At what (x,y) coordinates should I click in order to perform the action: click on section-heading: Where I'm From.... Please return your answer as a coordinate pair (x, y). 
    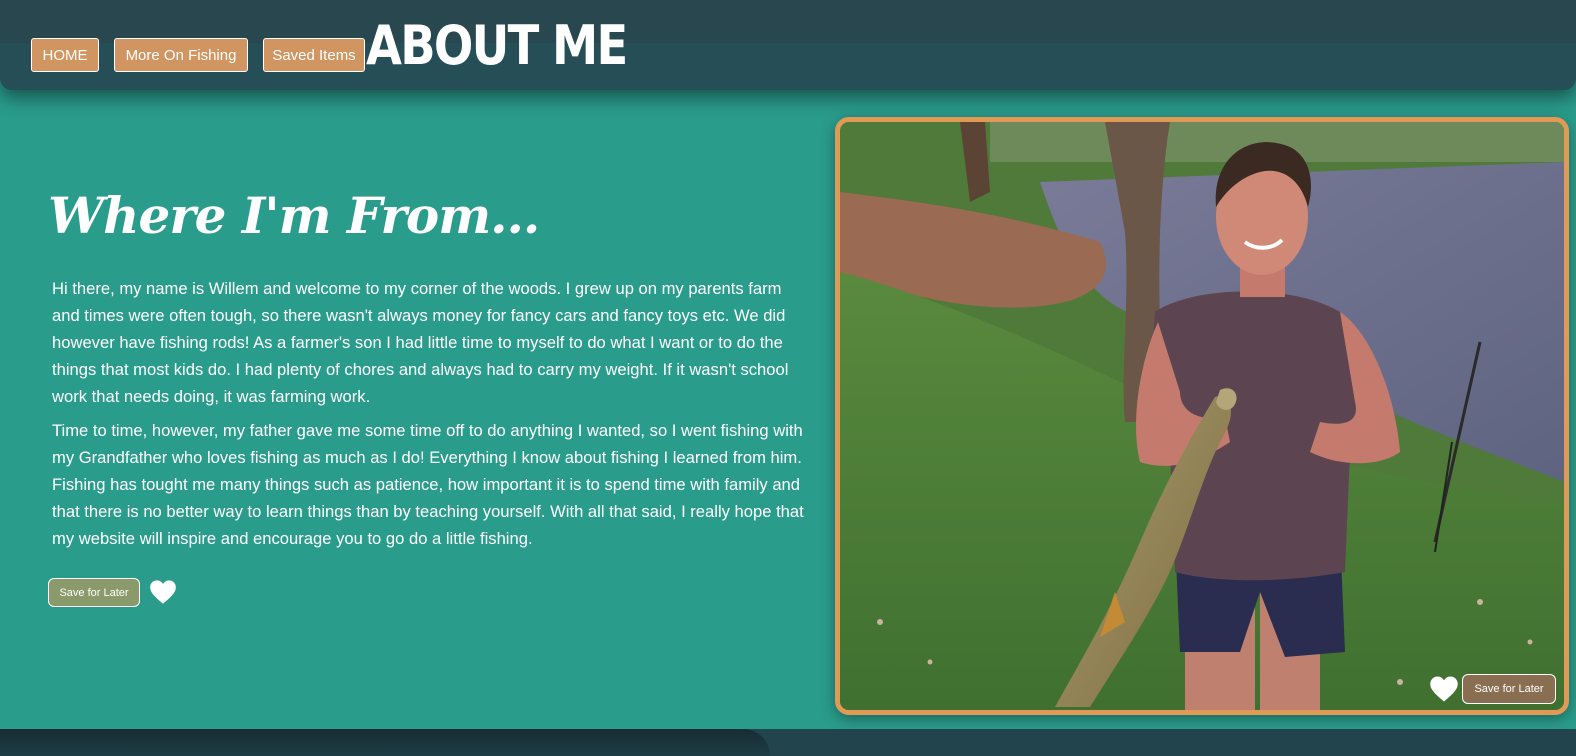
    Looking at the image, I should click on (294, 215).